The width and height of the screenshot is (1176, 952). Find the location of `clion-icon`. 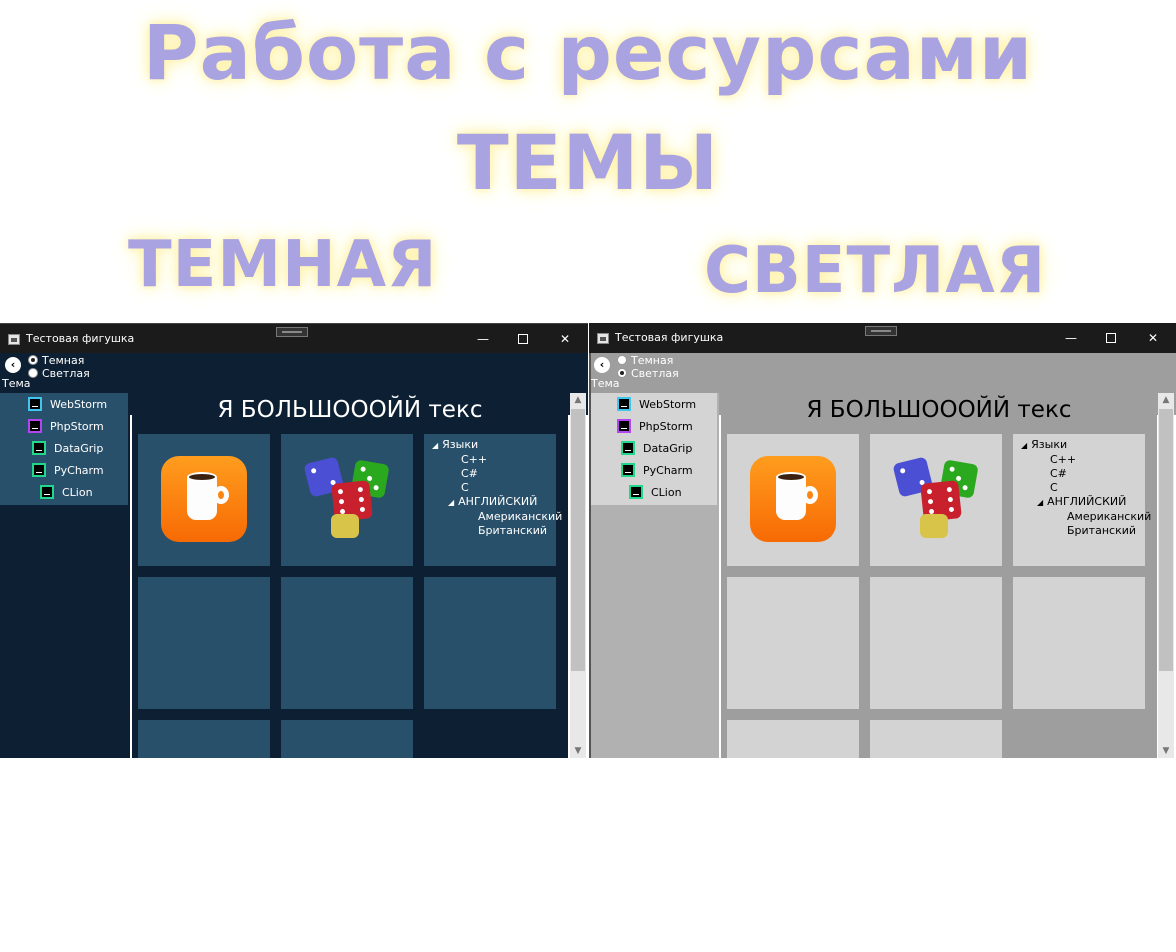

clion-icon is located at coordinates (636, 492).